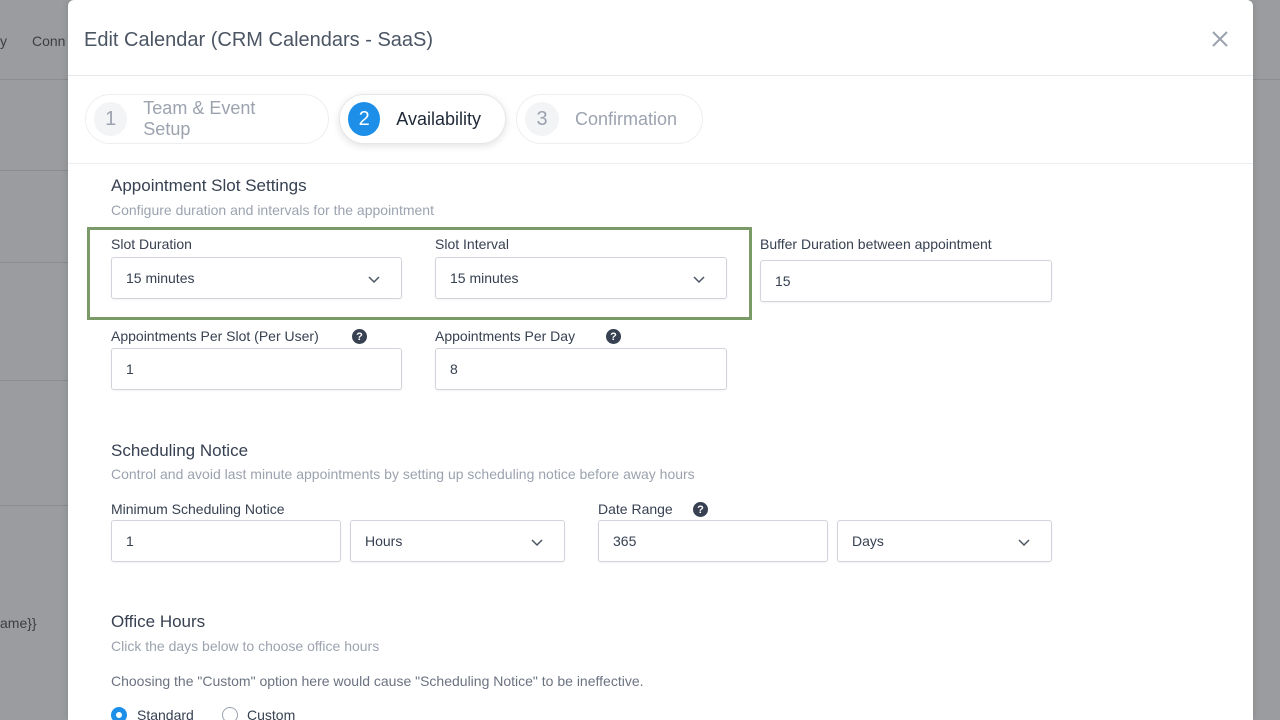  Describe the element at coordinates (151, 244) in the screenshot. I see `slot-duration-label: Slot Duration` at that location.